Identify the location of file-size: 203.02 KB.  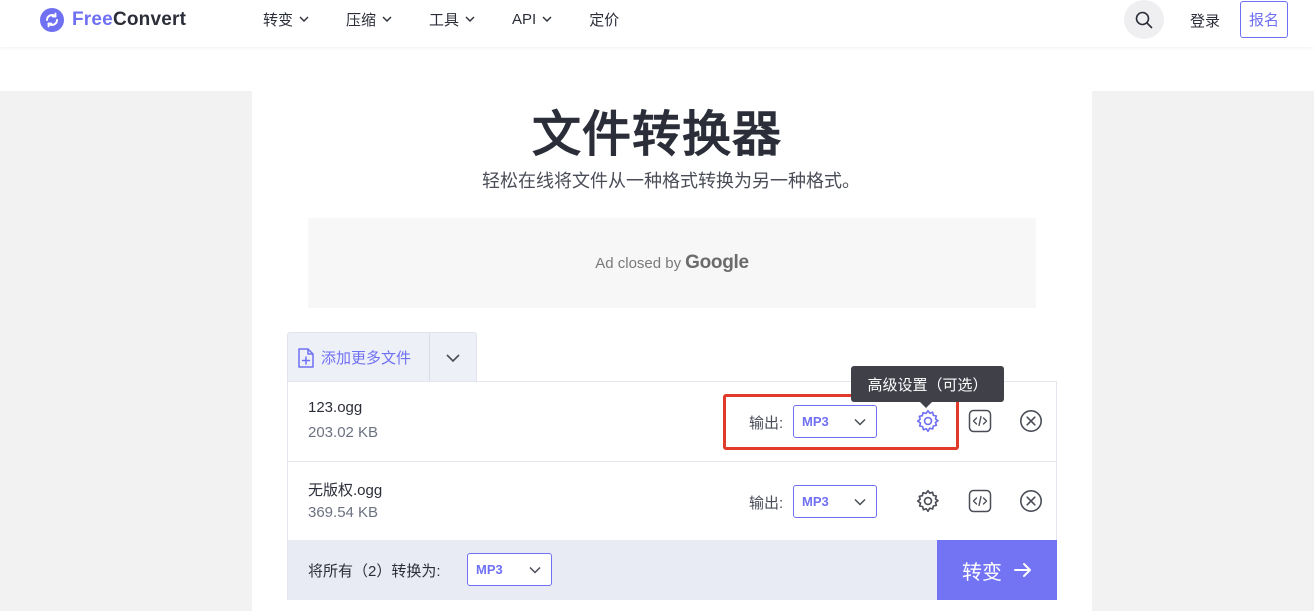
(343, 432).